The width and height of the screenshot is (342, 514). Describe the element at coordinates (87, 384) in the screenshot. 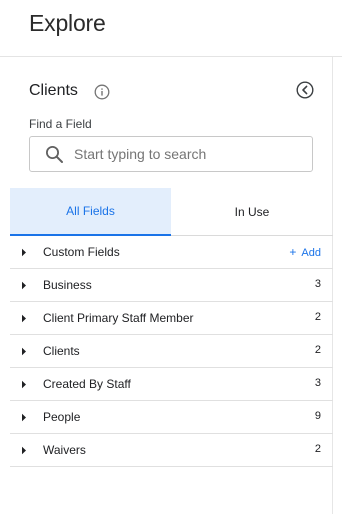

I see `field-group-label: Created By Staff` at that location.